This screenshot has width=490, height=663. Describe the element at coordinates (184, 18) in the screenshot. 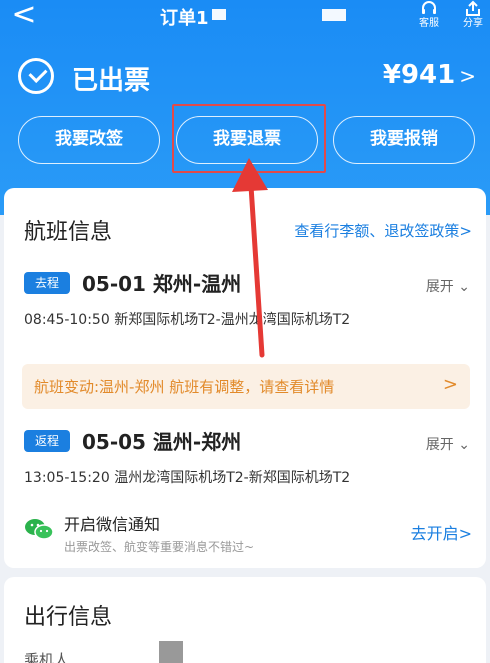

I see `page-title: 订单1` at that location.